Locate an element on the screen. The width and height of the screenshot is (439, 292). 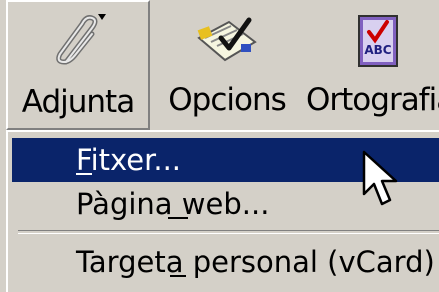
attach-label: Adjunta is located at coordinates (78, 102).